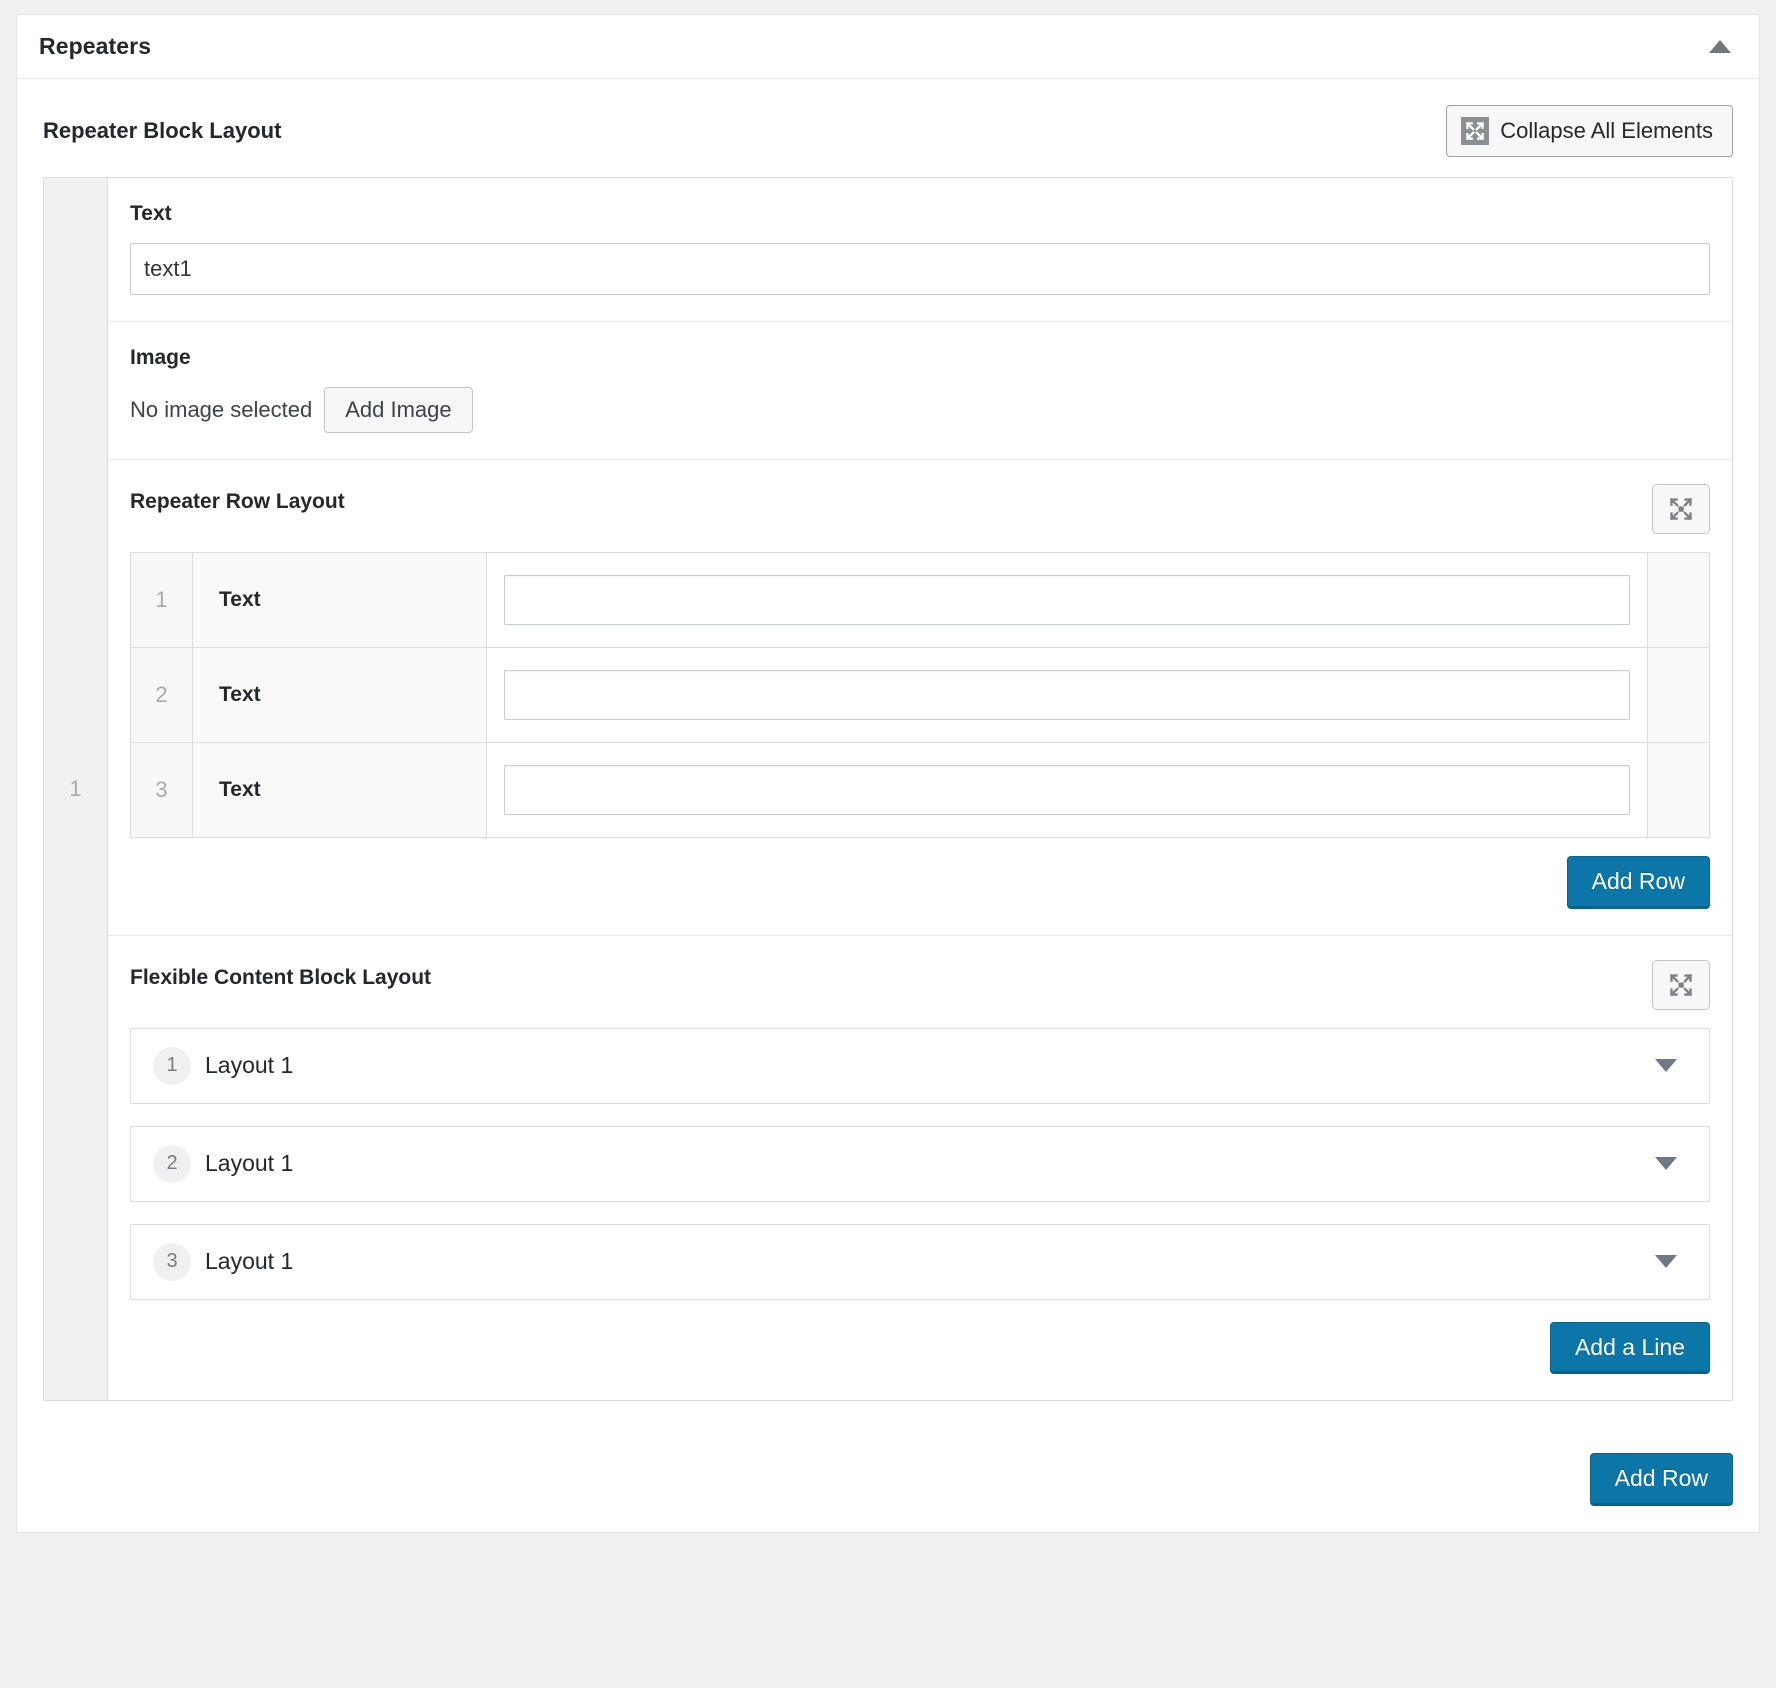  I want to click on caret-up-icon, so click(1720, 46).